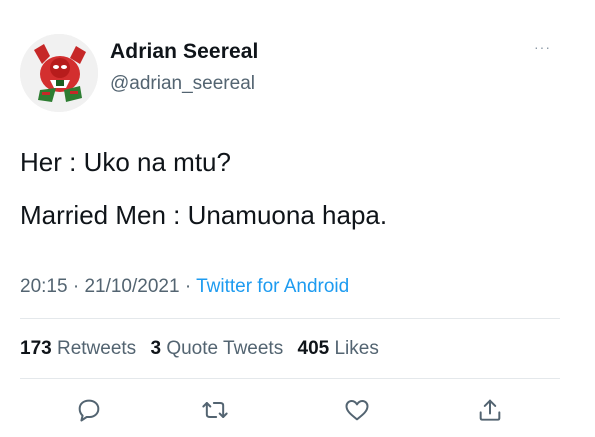  What do you see at coordinates (131, 286) in the screenshot?
I see `tweet-date: 21/10/2021` at bounding box center [131, 286].